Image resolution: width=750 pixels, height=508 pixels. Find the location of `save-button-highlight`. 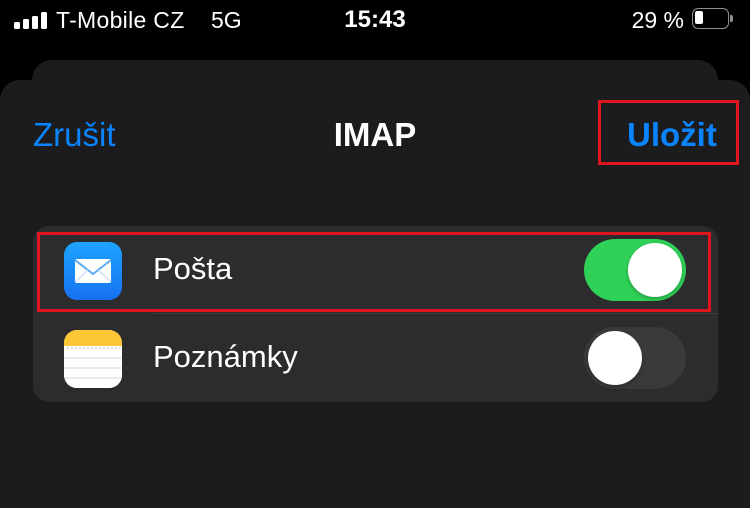

save-button-highlight is located at coordinates (668, 132).